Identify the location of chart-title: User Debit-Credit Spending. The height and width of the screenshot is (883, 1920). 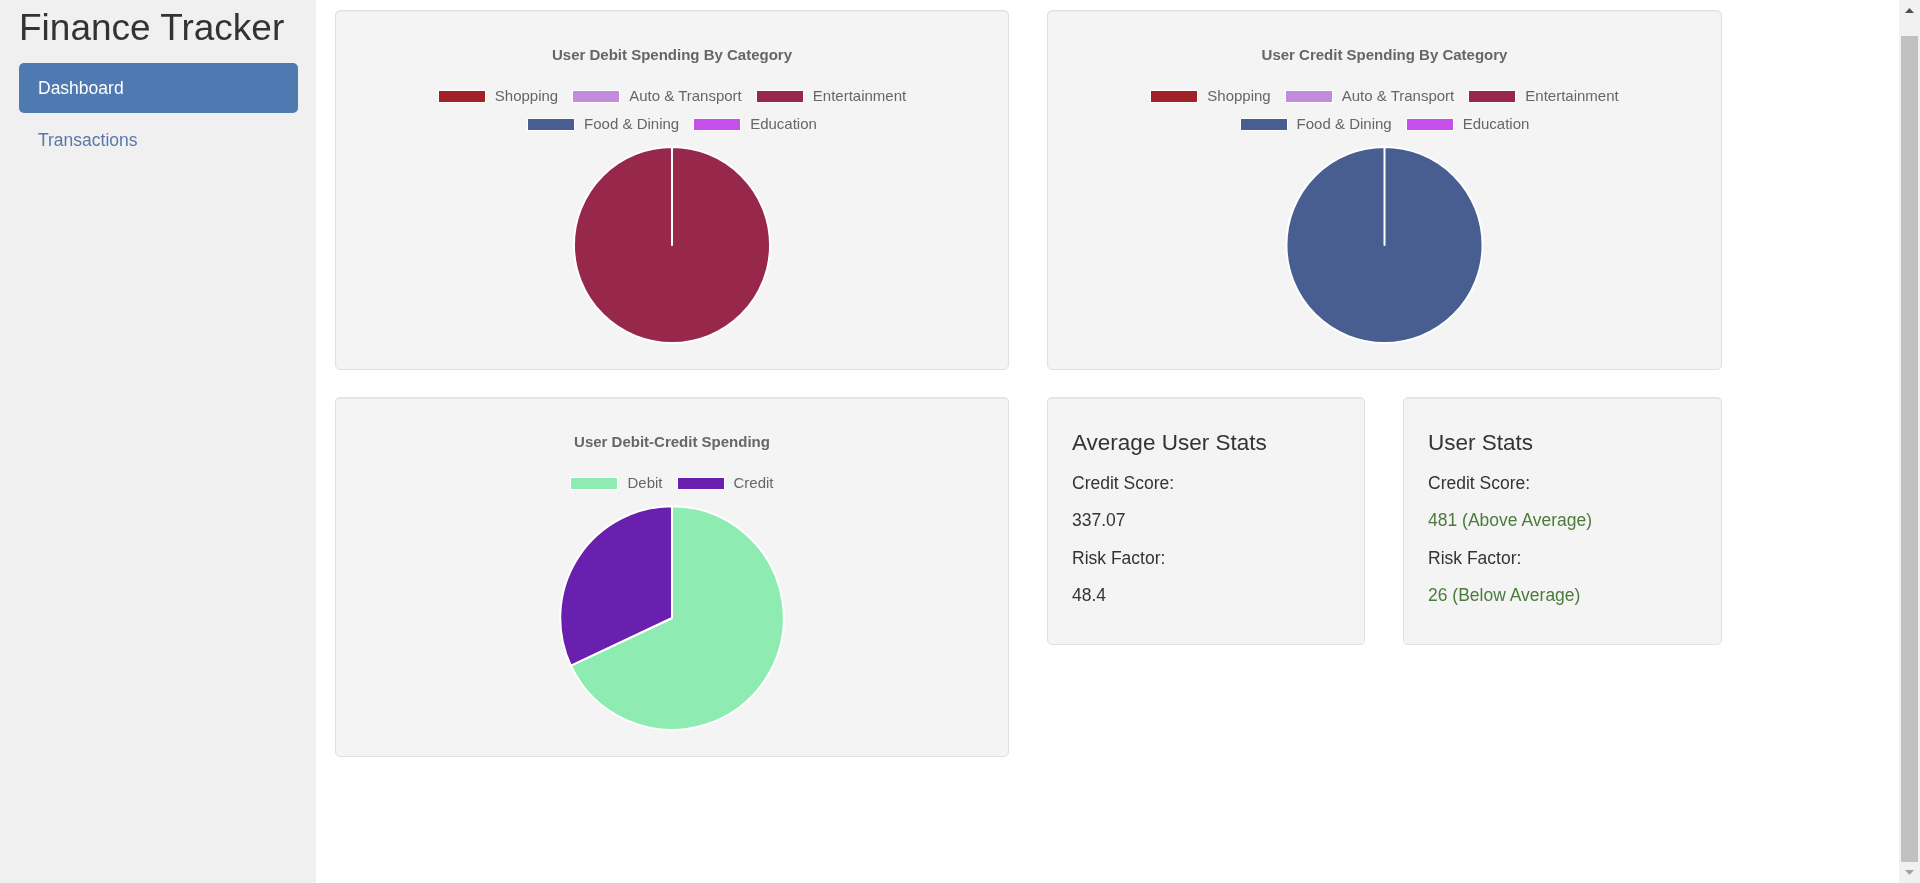
(672, 442).